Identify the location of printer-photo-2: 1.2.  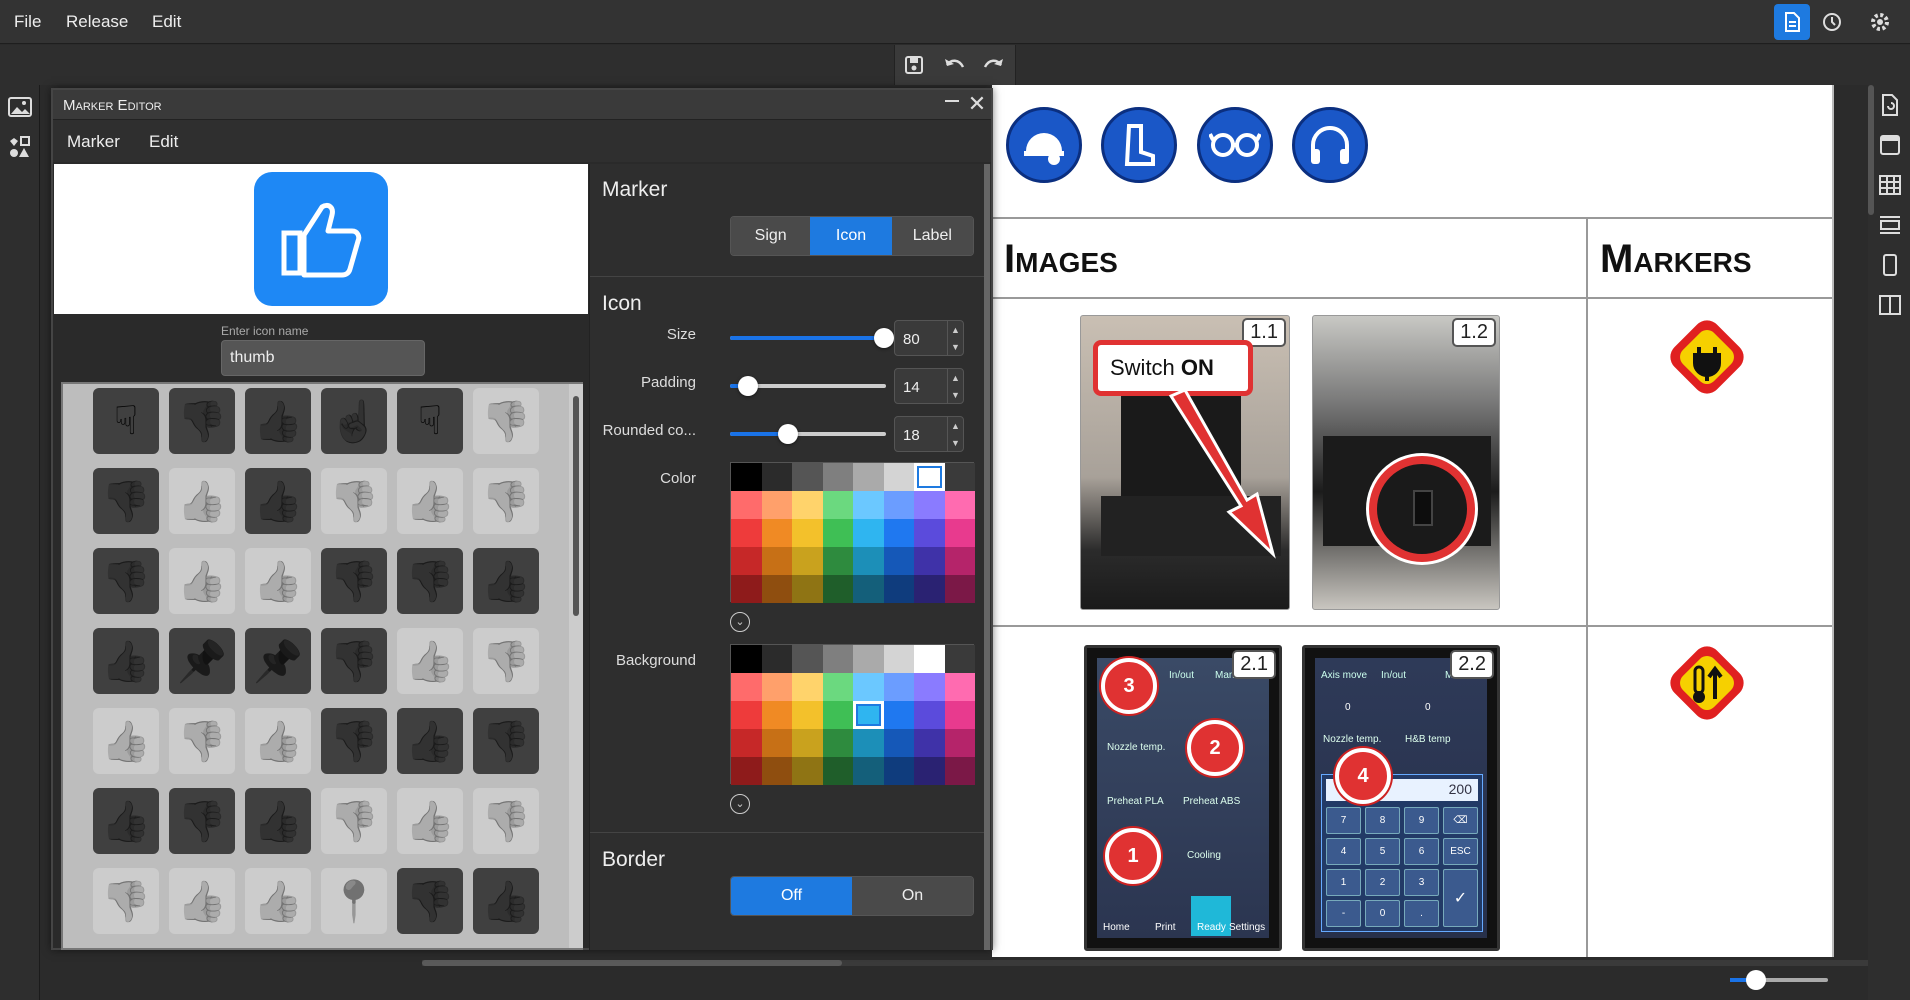
(1406, 462).